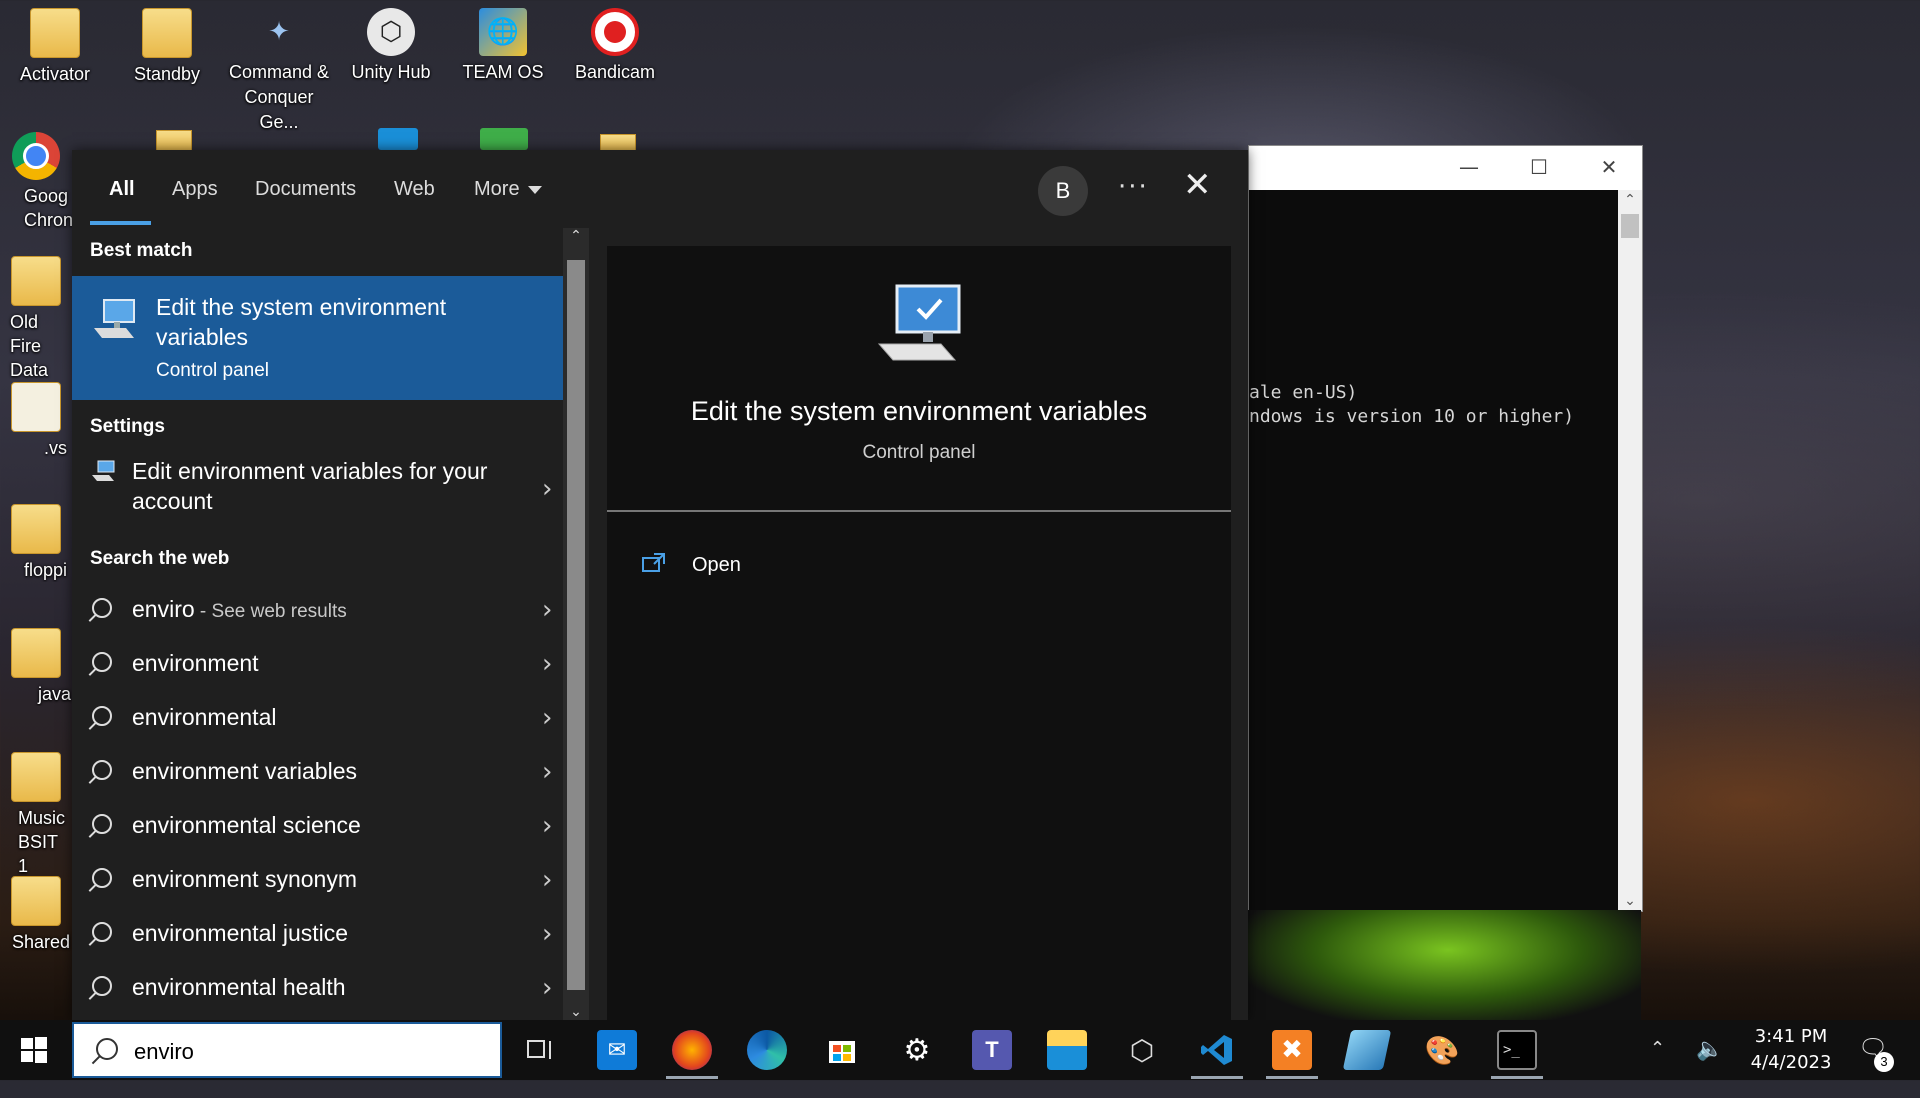 This screenshot has height=1098, width=1920. Describe the element at coordinates (992, 1050) in the screenshot. I see `teams-icon: T` at that location.